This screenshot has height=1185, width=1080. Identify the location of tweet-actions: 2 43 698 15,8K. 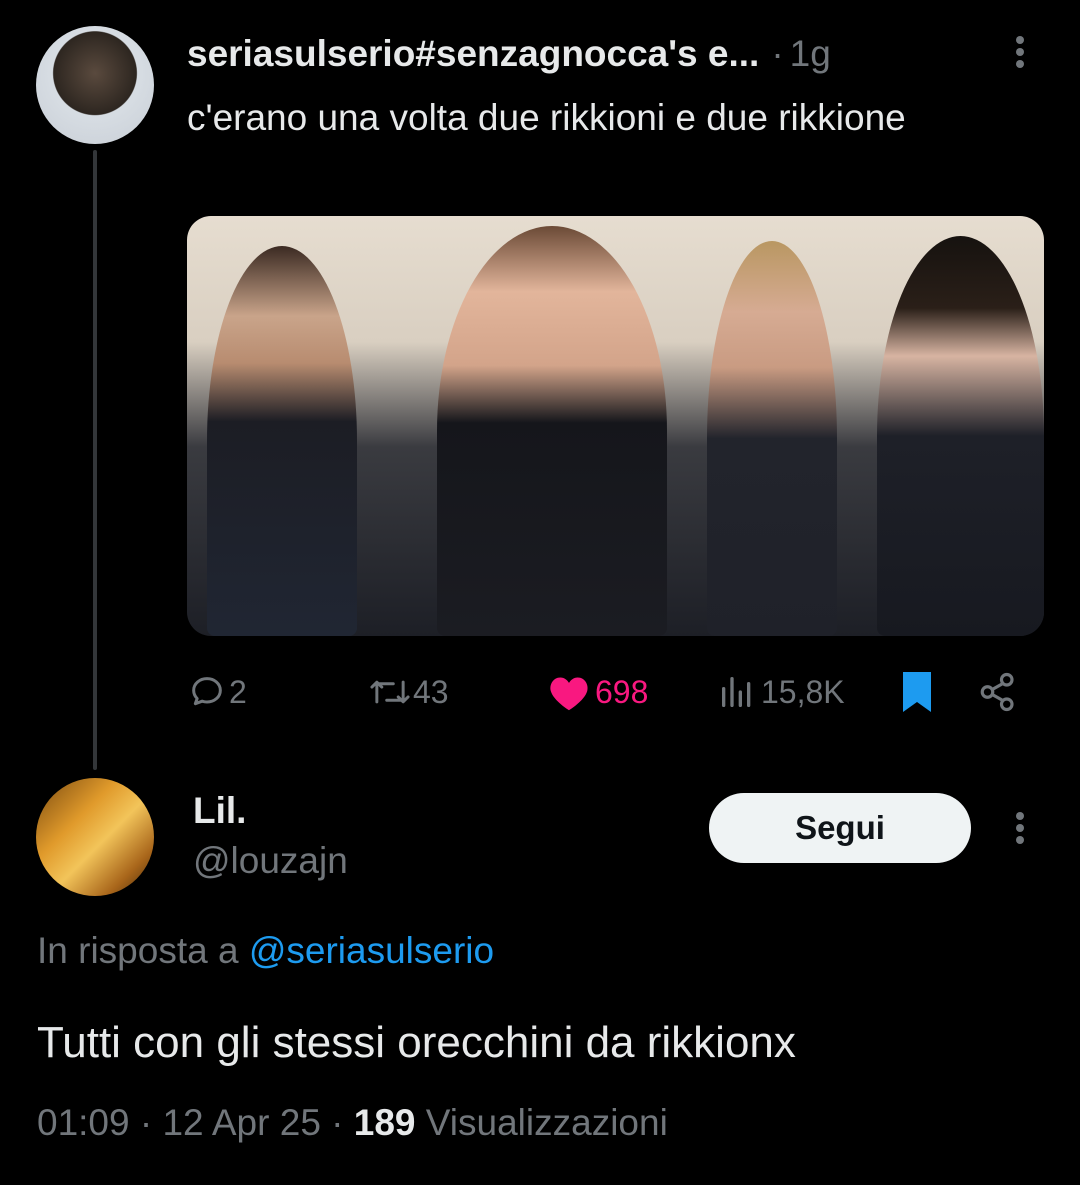
(622, 692).